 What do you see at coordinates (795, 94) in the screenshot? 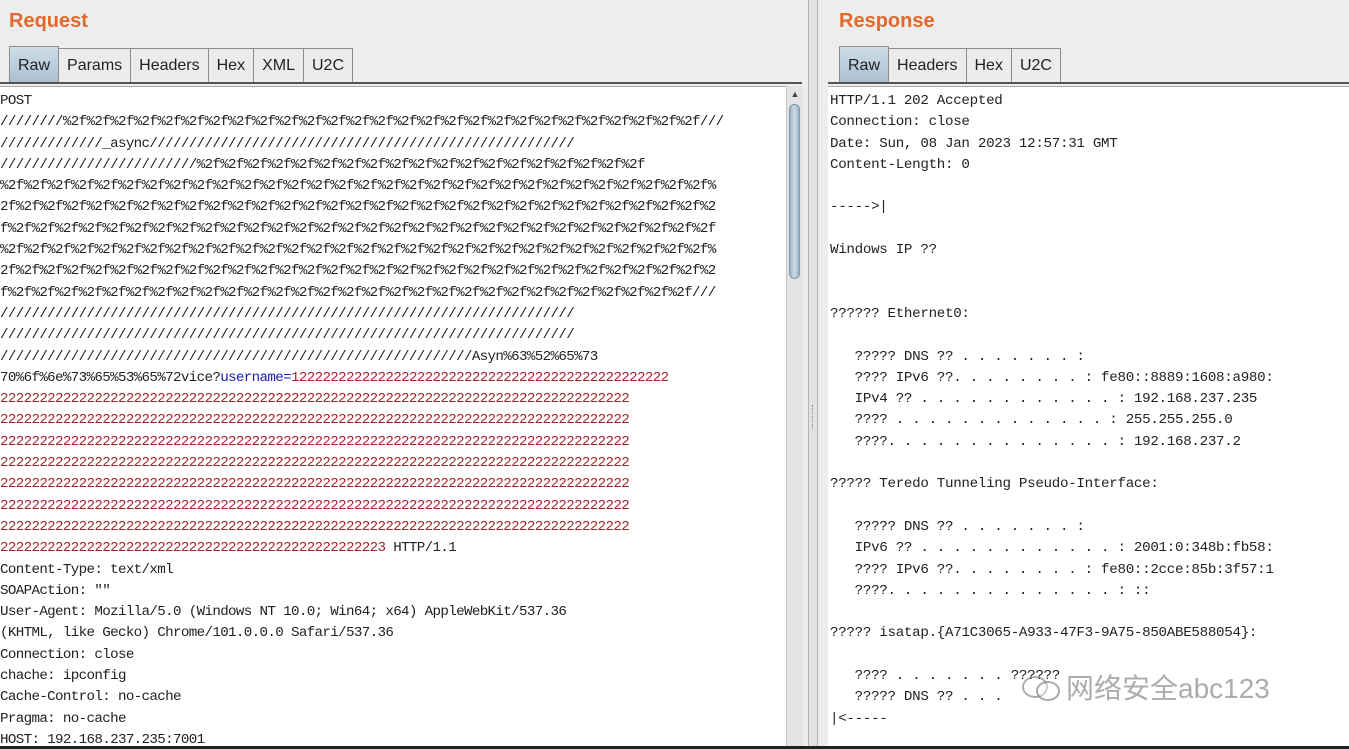
I see `scroll-up-arrow-icon: ▲` at bounding box center [795, 94].